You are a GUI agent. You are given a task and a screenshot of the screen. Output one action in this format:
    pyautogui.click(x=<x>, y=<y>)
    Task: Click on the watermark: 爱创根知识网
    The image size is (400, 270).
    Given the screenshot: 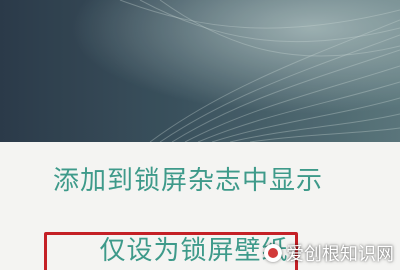 What is the action you would take?
    pyautogui.click(x=329, y=253)
    